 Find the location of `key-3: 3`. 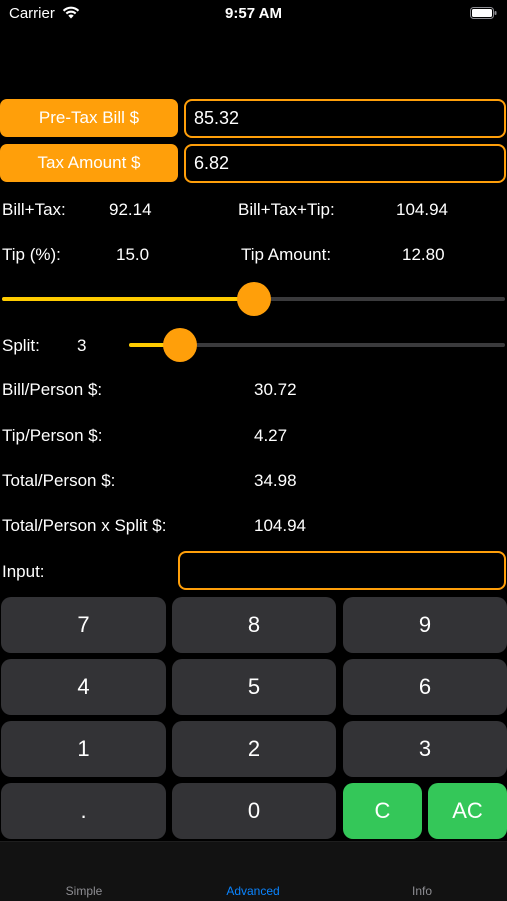

key-3: 3 is located at coordinates (425, 749).